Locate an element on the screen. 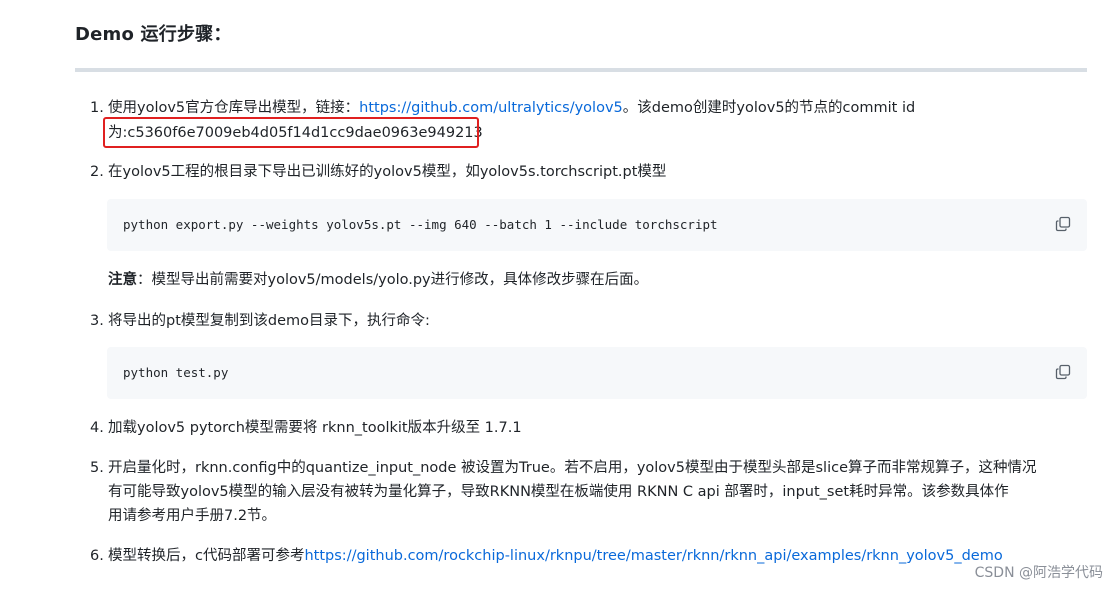 The width and height of the screenshot is (1117, 591). list-item-number: 1. is located at coordinates (97, 108).